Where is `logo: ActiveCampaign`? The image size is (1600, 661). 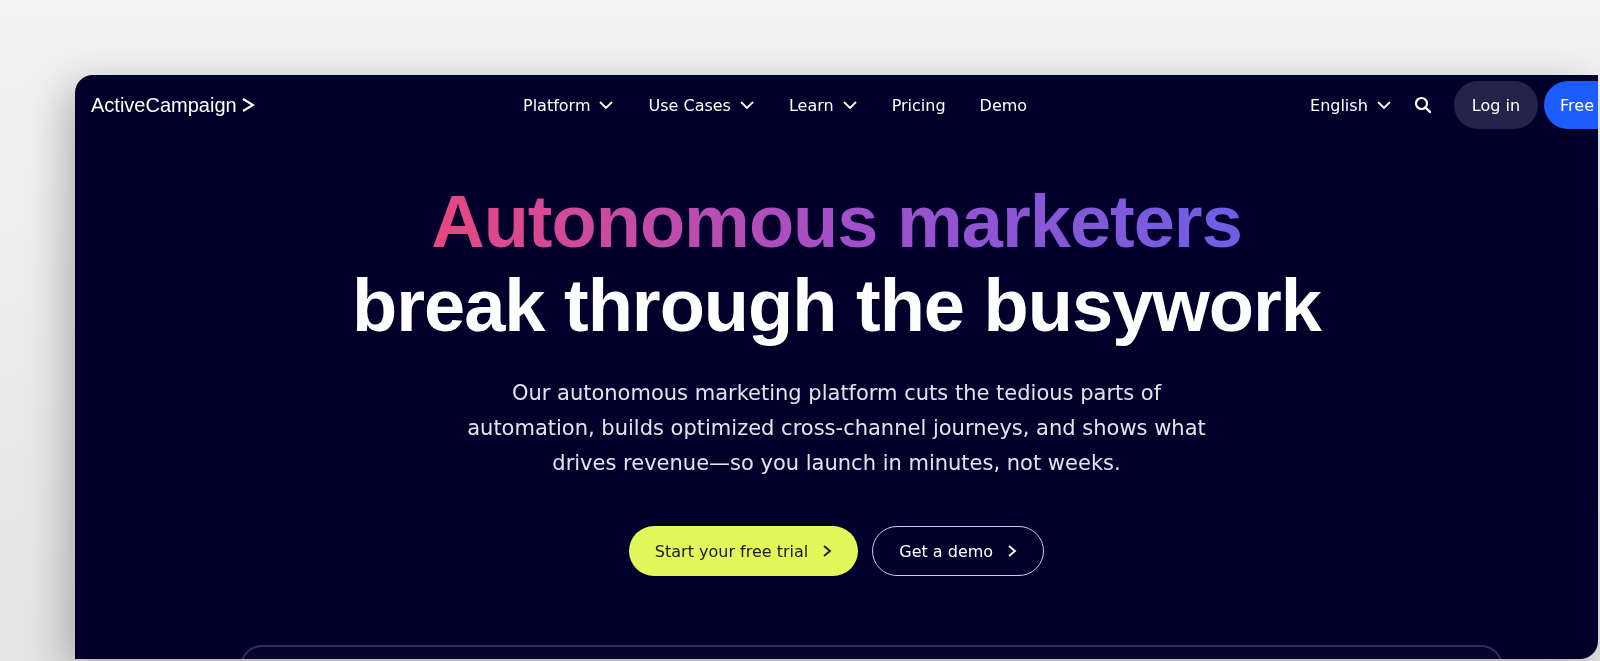 logo: ActiveCampaign is located at coordinates (307, 105).